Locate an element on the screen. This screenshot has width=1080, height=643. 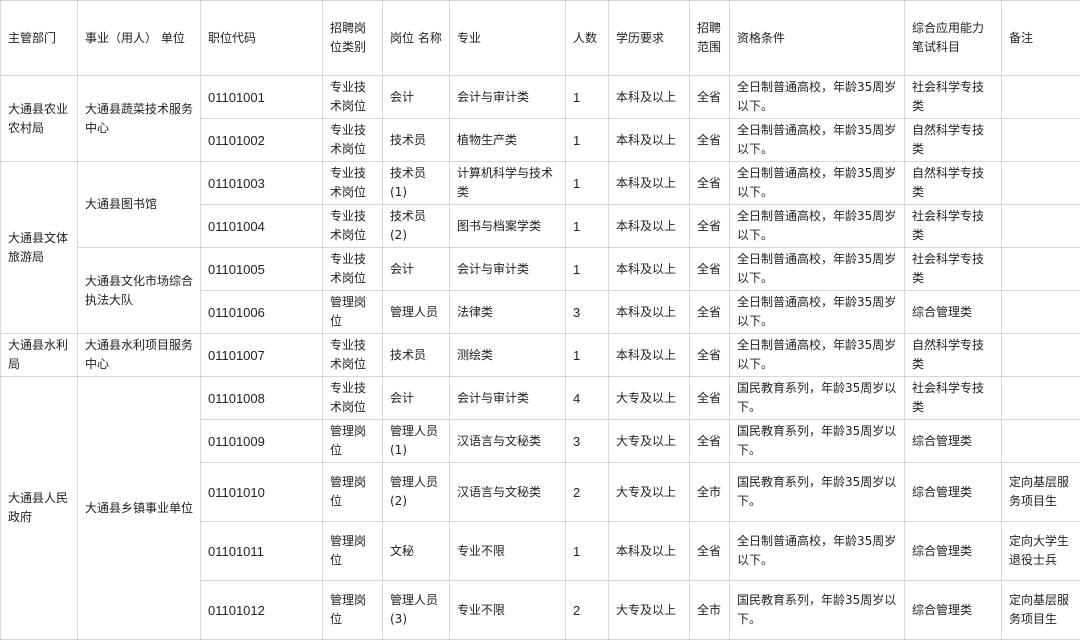
code-cell: 01101001 is located at coordinates (261, 97).